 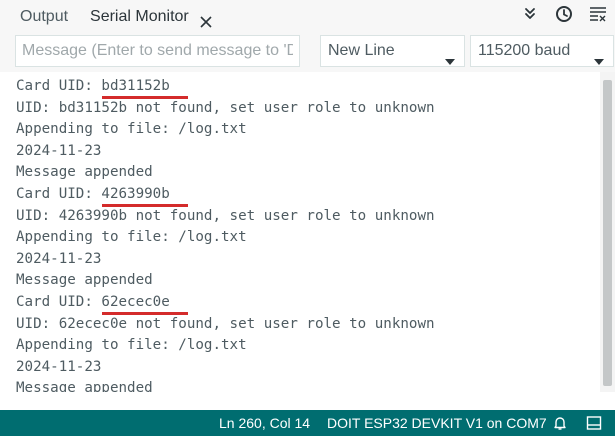 I want to click on clear-output-icon, so click(x=598, y=16).